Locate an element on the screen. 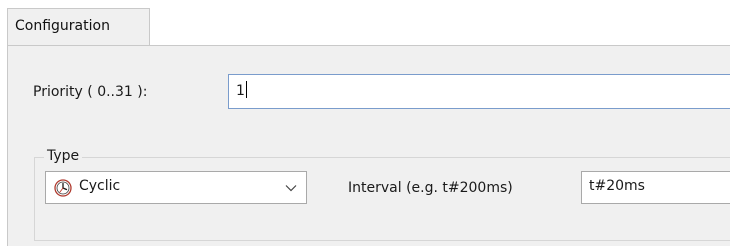 Image resolution: width=730 pixels, height=246 pixels. tab-configuration: Configuration is located at coordinates (78, 27).